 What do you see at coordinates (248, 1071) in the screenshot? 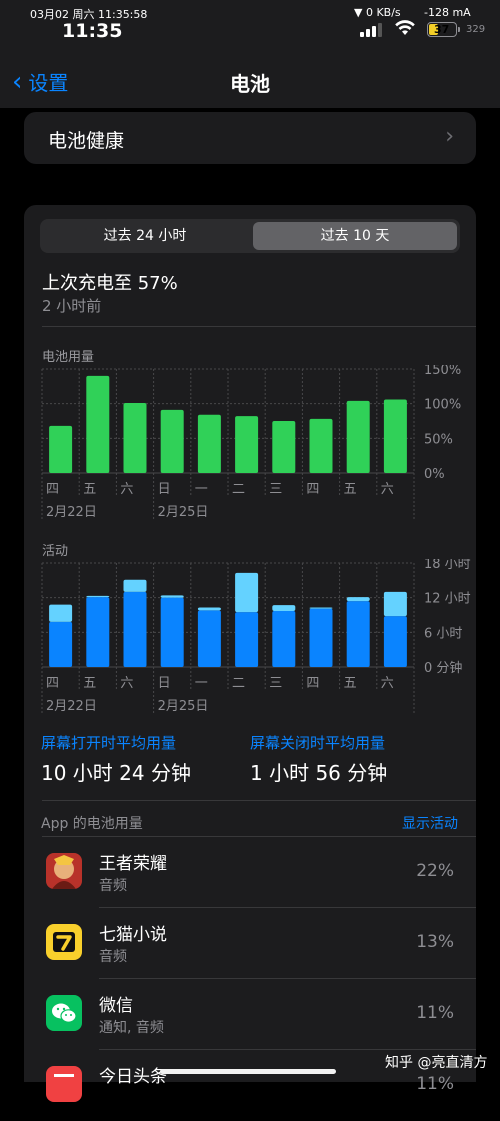
I see `home-indicator` at bounding box center [248, 1071].